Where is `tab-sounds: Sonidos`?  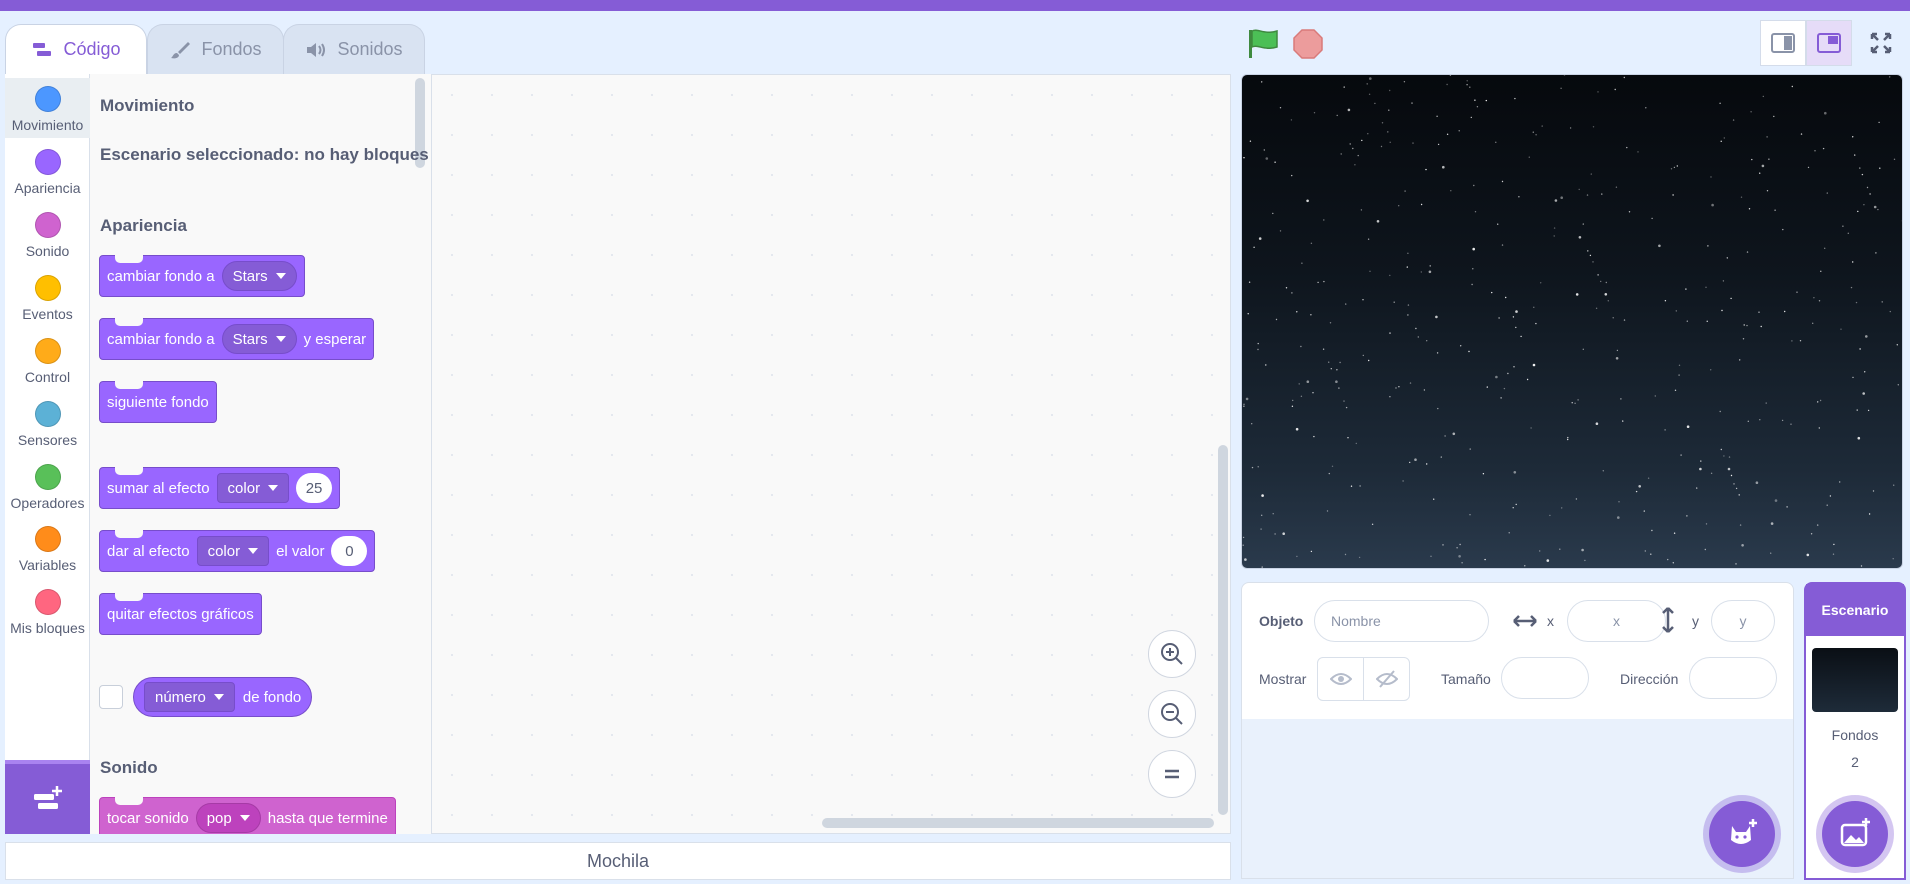
tab-sounds: Sonidos is located at coordinates (354, 49).